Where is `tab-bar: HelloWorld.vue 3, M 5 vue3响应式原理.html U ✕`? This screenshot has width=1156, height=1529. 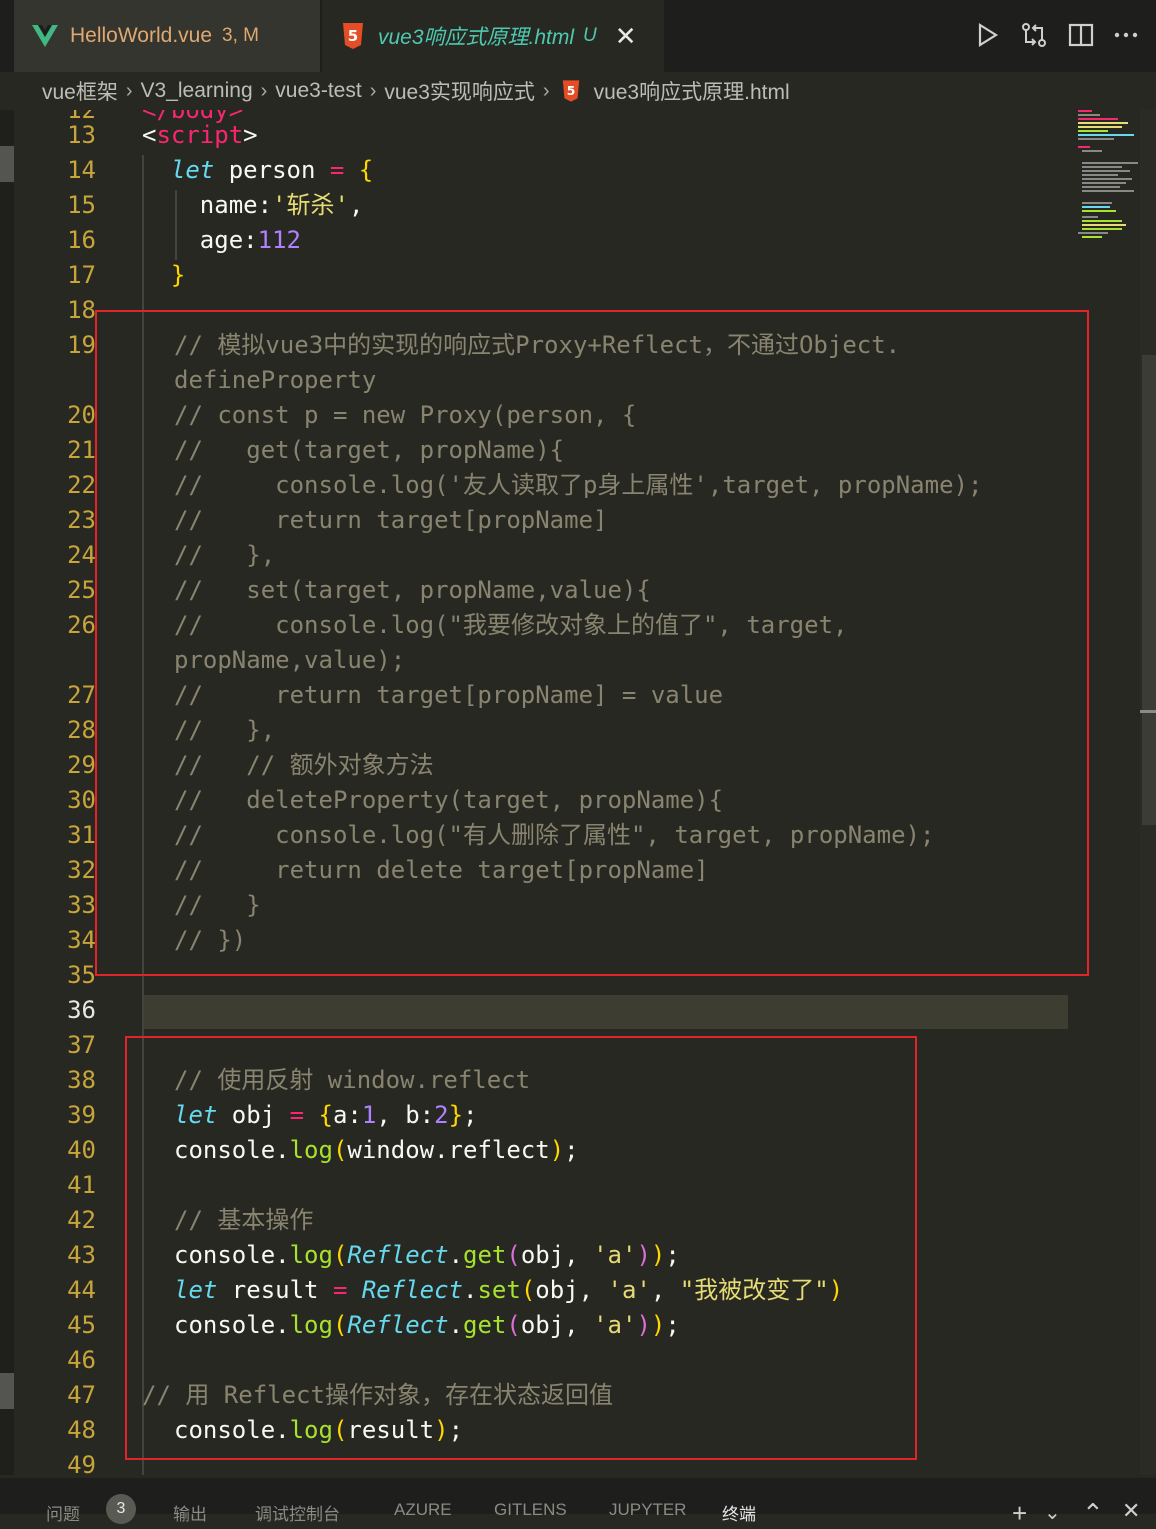 tab-bar: HelloWorld.vue 3, M 5 vue3响应式原理.html U ✕ is located at coordinates (578, 36).